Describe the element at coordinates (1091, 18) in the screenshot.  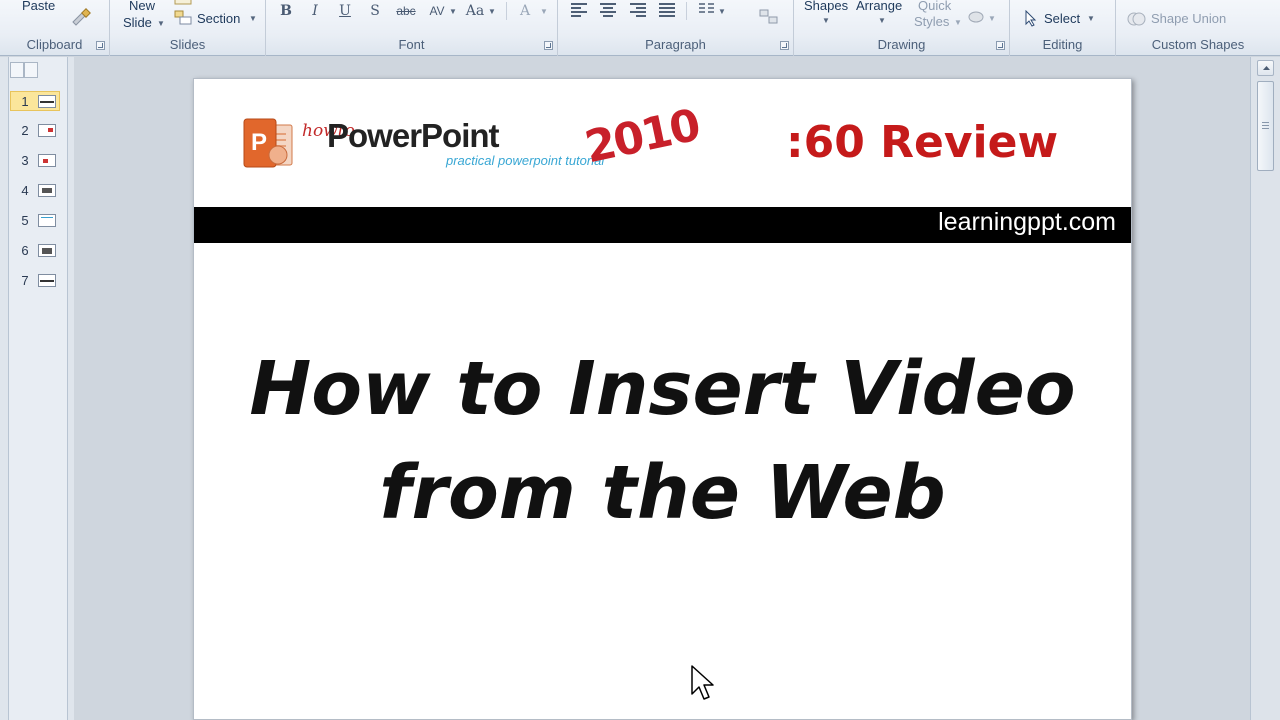
I see `select-dropdown-icon: ▼` at that location.